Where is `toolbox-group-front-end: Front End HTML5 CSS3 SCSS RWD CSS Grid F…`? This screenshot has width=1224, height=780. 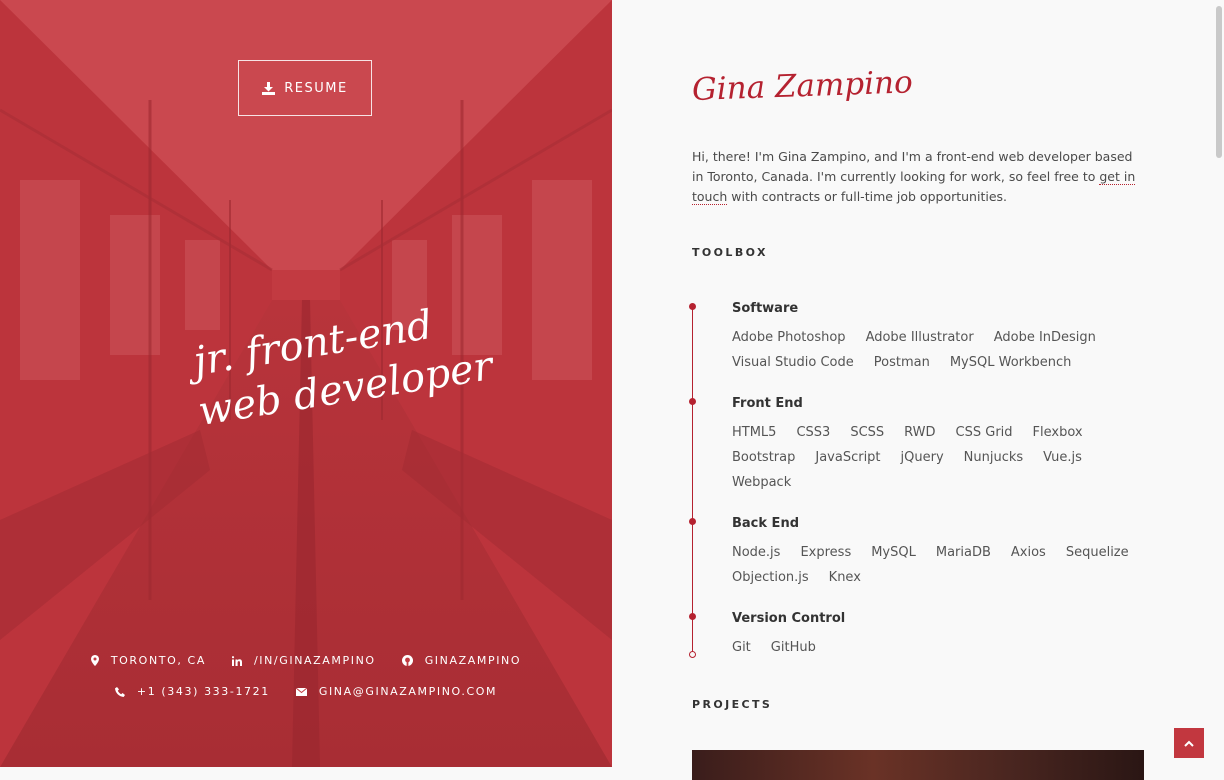 toolbox-group-front-end: Front End HTML5 CSS3 SCSS RWD CSS Grid F… is located at coordinates (942, 443).